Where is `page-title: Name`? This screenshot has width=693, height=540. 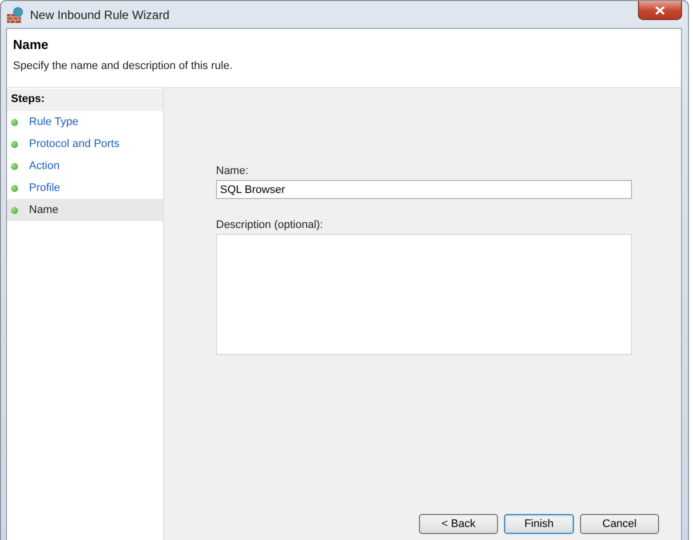 page-title: Name is located at coordinates (31, 44).